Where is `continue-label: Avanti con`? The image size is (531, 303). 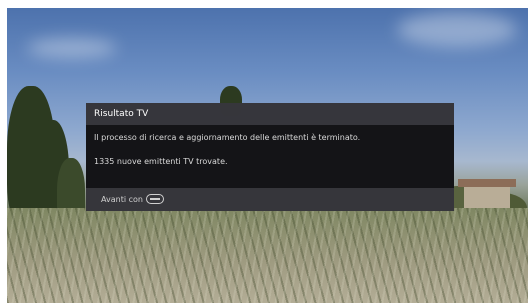
continue-label: Avanti con is located at coordinates (122, 199).